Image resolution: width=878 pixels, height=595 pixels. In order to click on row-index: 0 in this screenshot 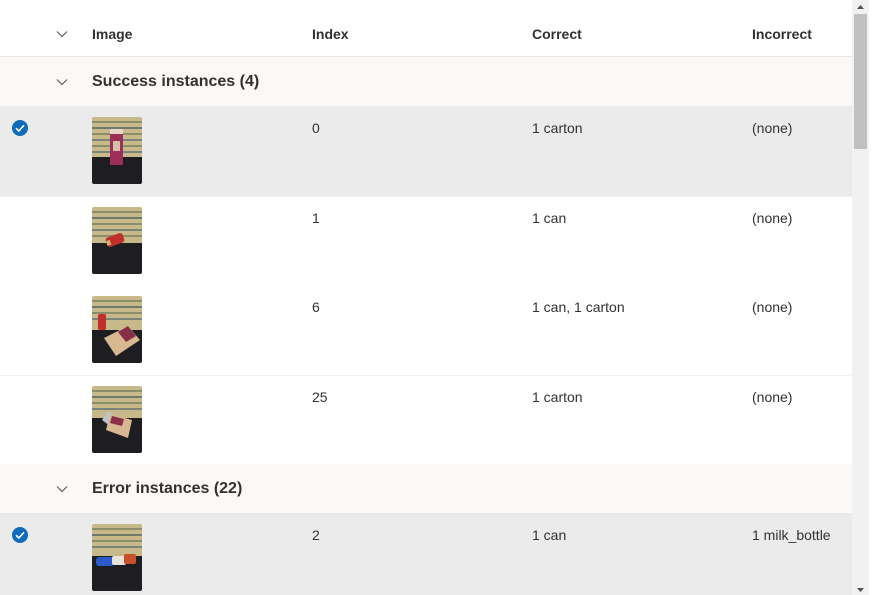, I will do `click(316, 128)`.